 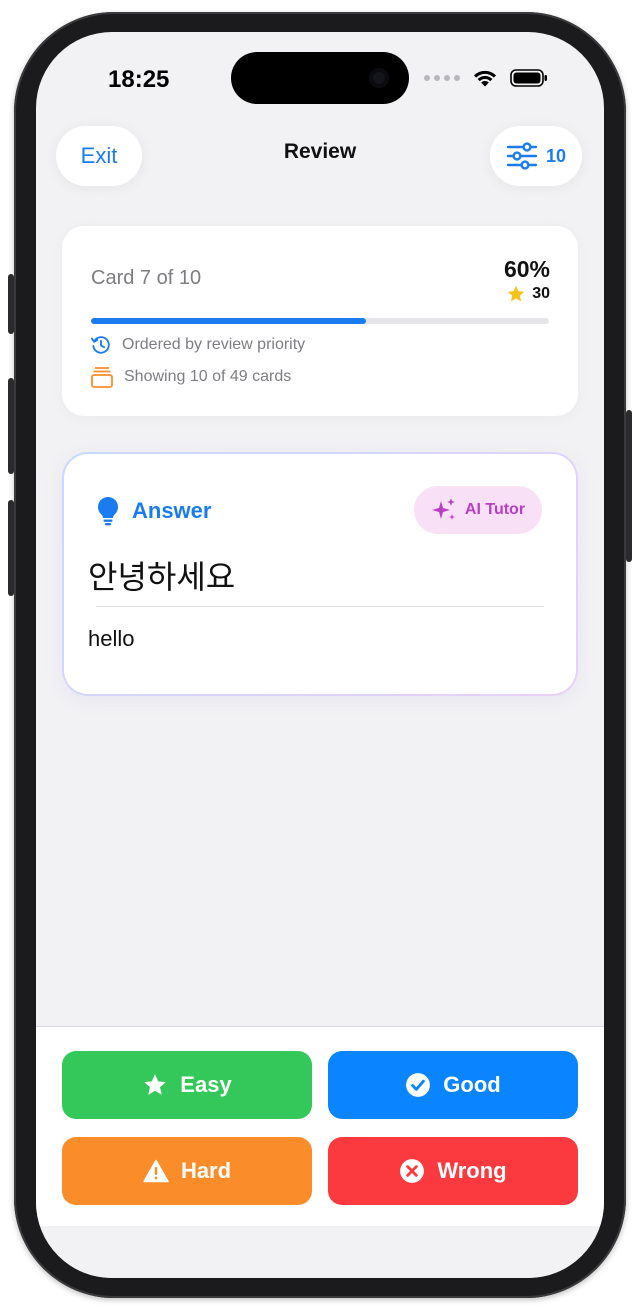 I want to click on dynamic-island, so click(x=320, y=78).